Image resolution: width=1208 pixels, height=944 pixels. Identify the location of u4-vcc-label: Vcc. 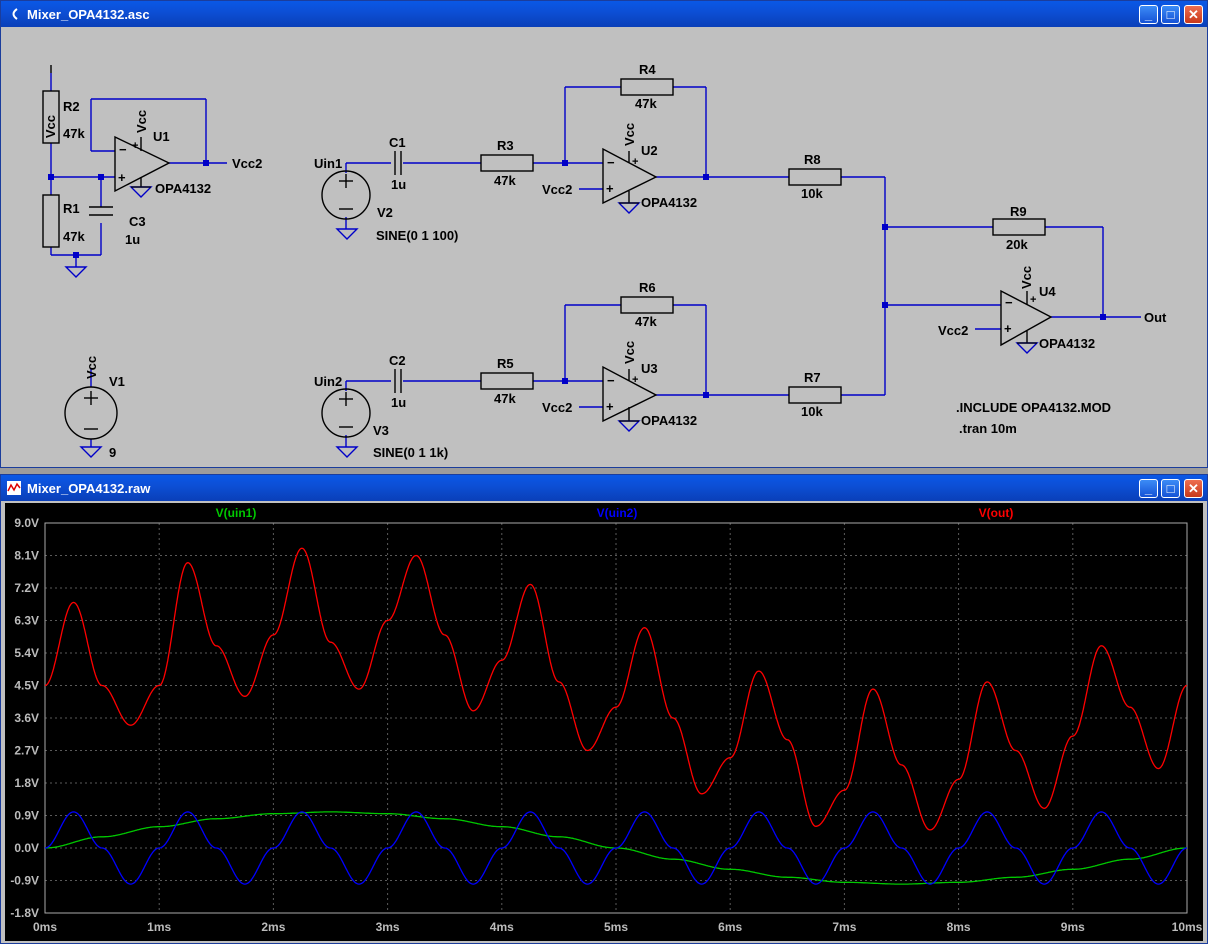
(1026, 277).